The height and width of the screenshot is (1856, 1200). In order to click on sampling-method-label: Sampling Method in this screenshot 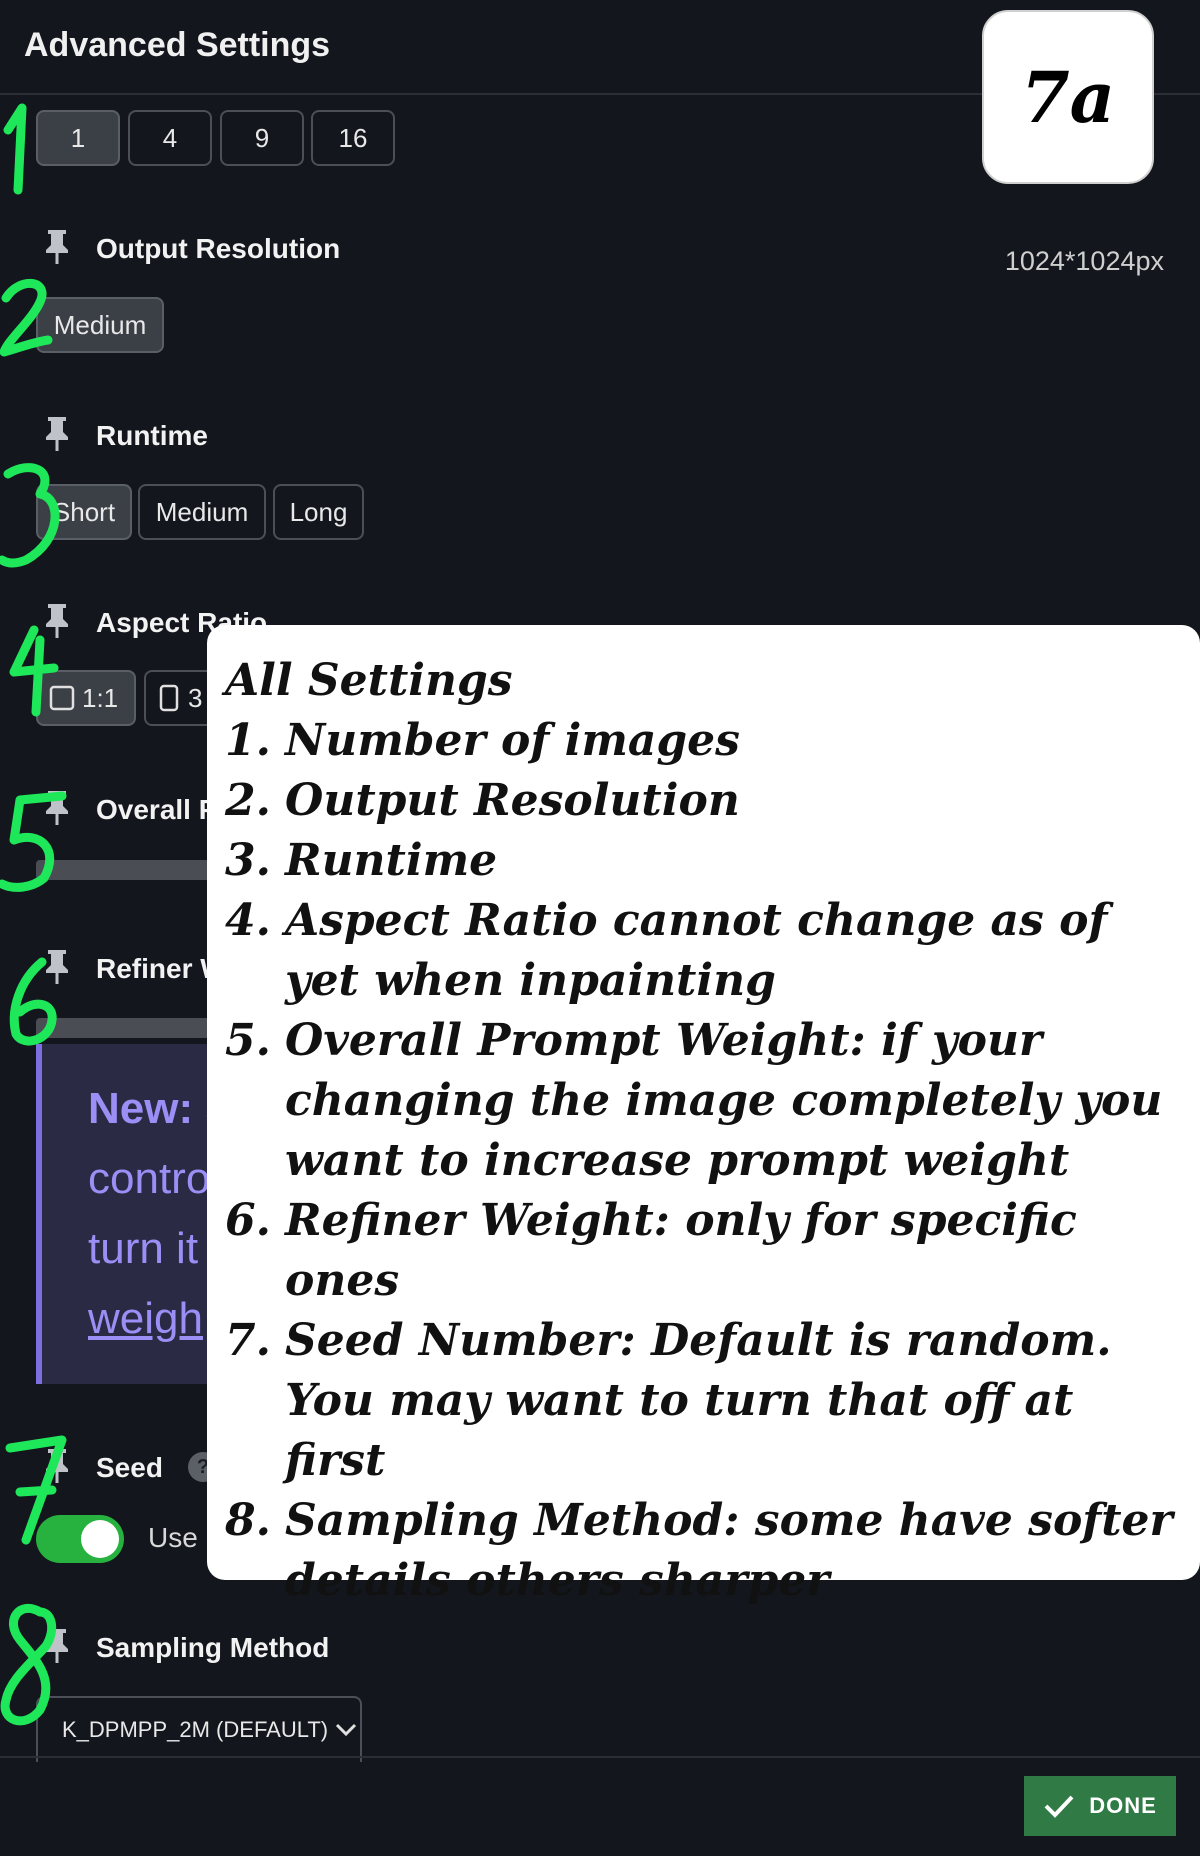, I will do `click(213, 1647)`.